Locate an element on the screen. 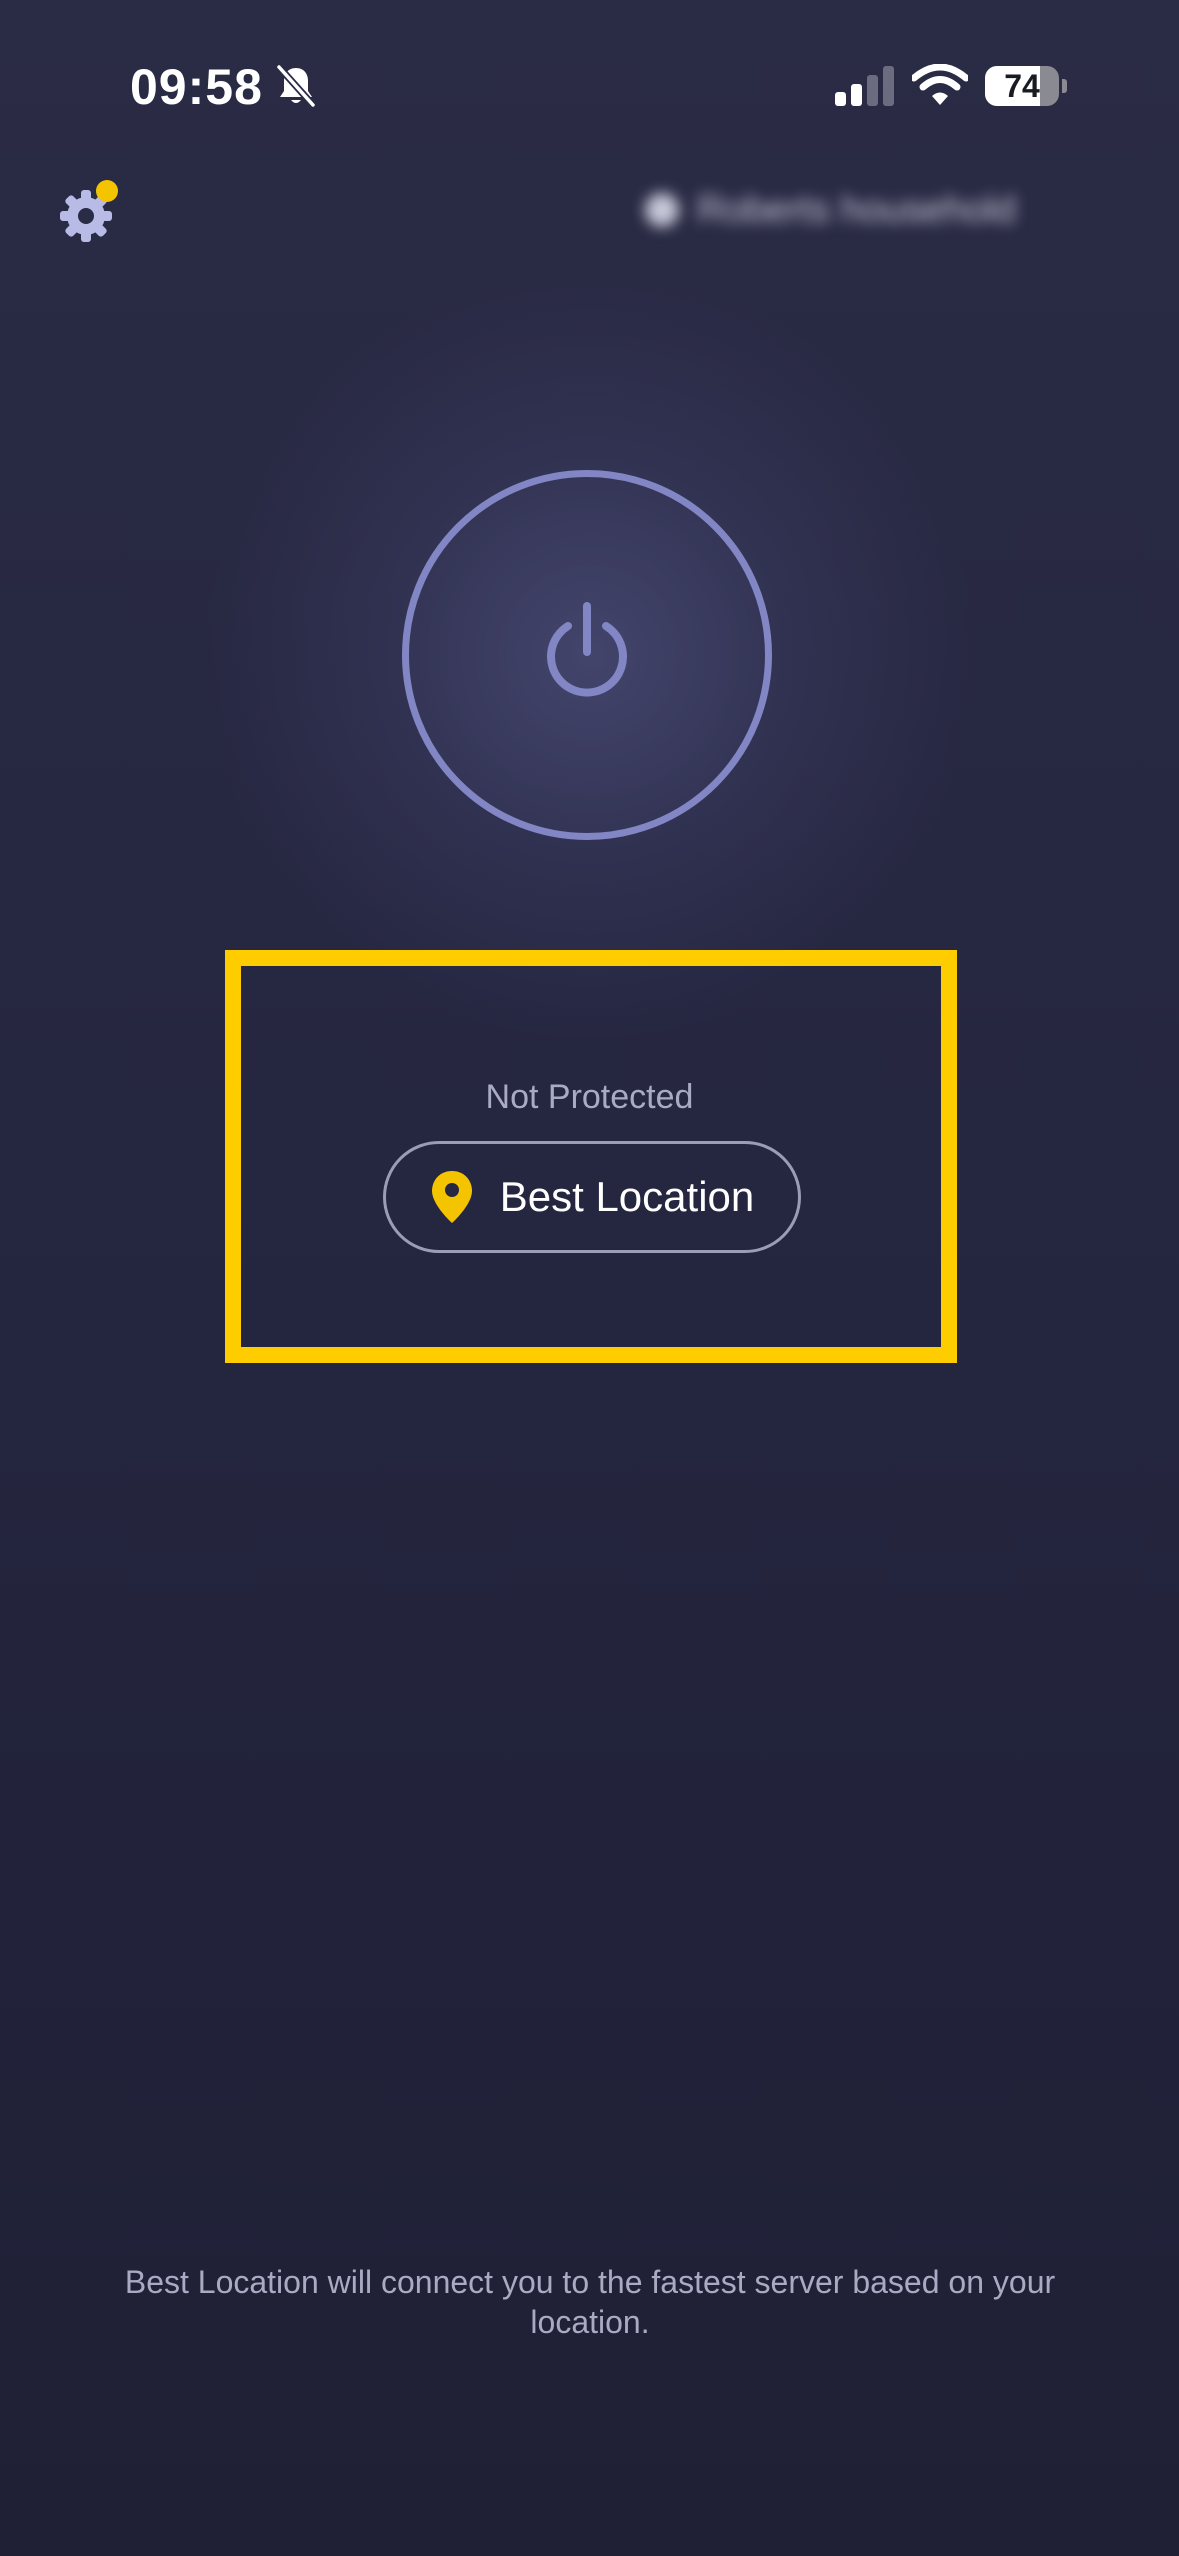  notification-dot is located at coordinates (107, 191).